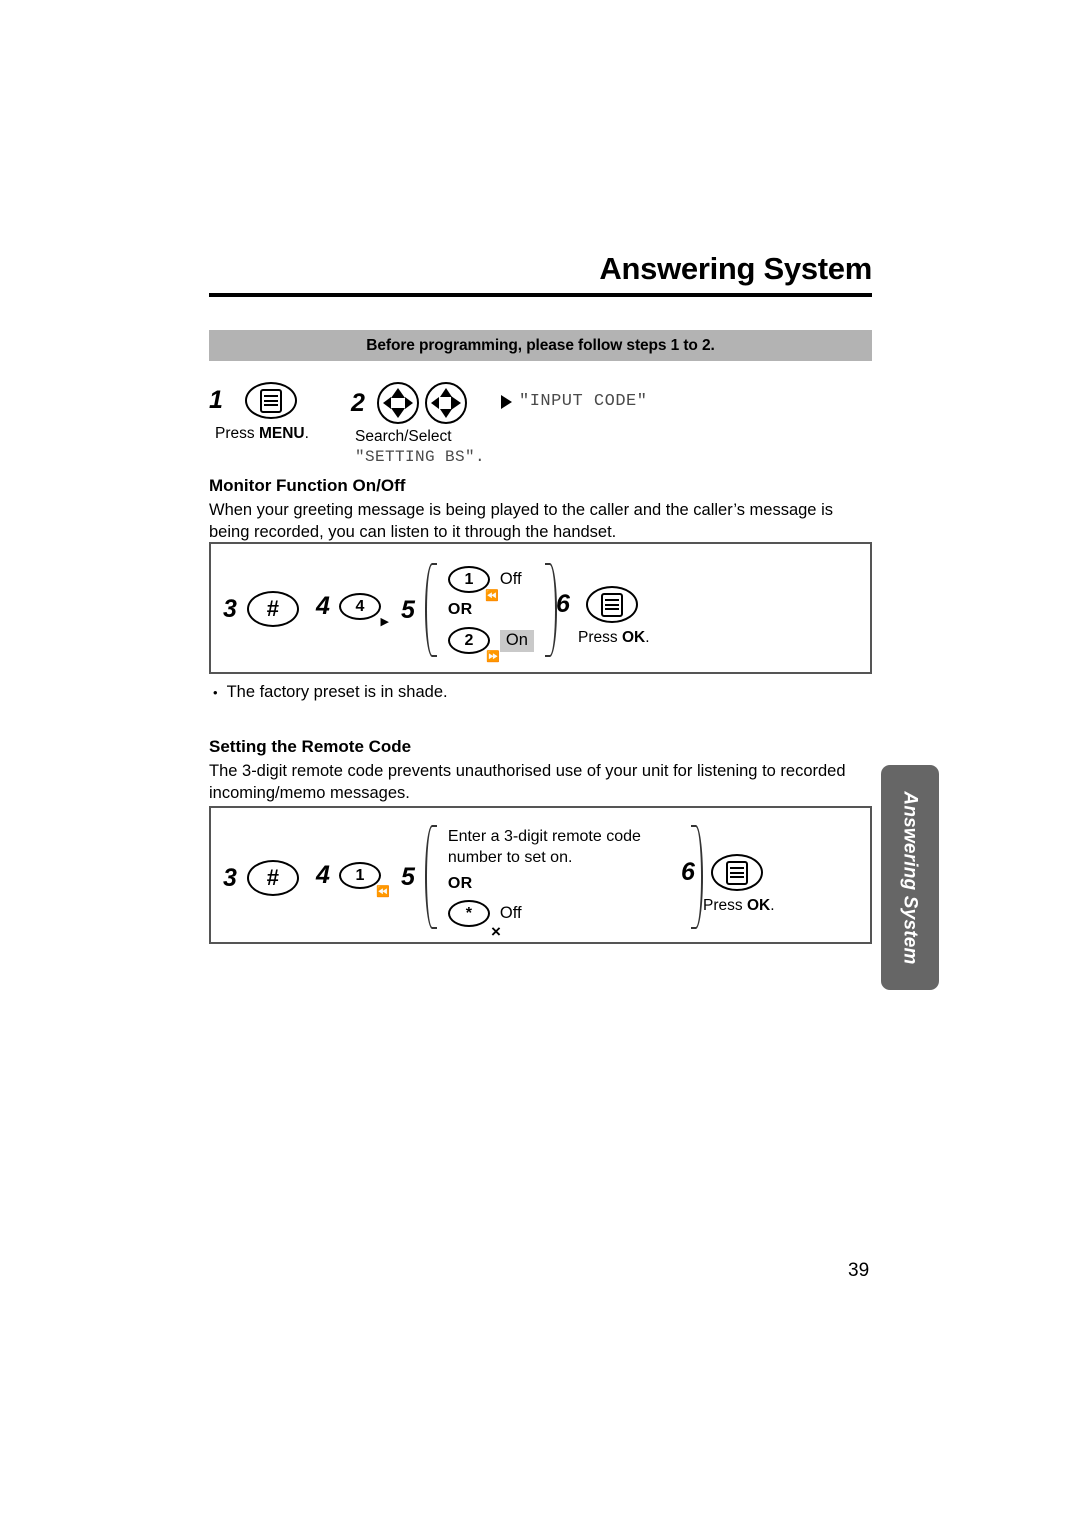 The height and width of the screenshot is (1528, 1080). What do you see at coordinates (431, 610) in the screenshot?
I see `brace-left` at bounding box center [431, 610].